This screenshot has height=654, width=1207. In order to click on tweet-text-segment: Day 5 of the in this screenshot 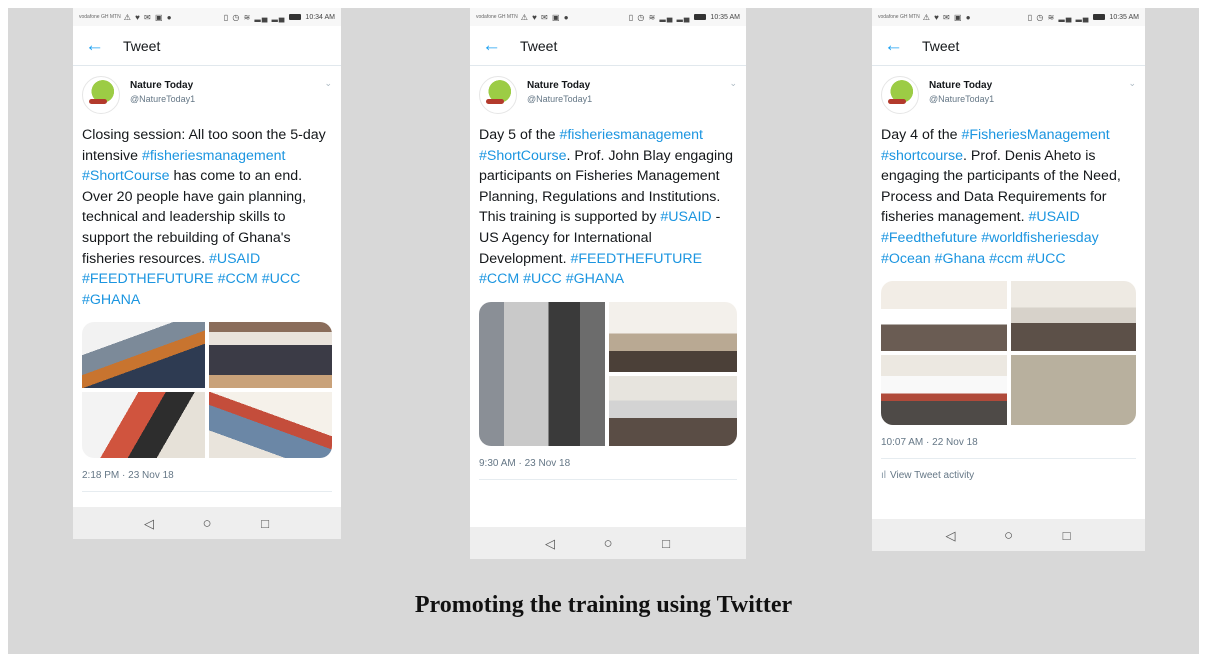, I will do `click(519, 135)`.